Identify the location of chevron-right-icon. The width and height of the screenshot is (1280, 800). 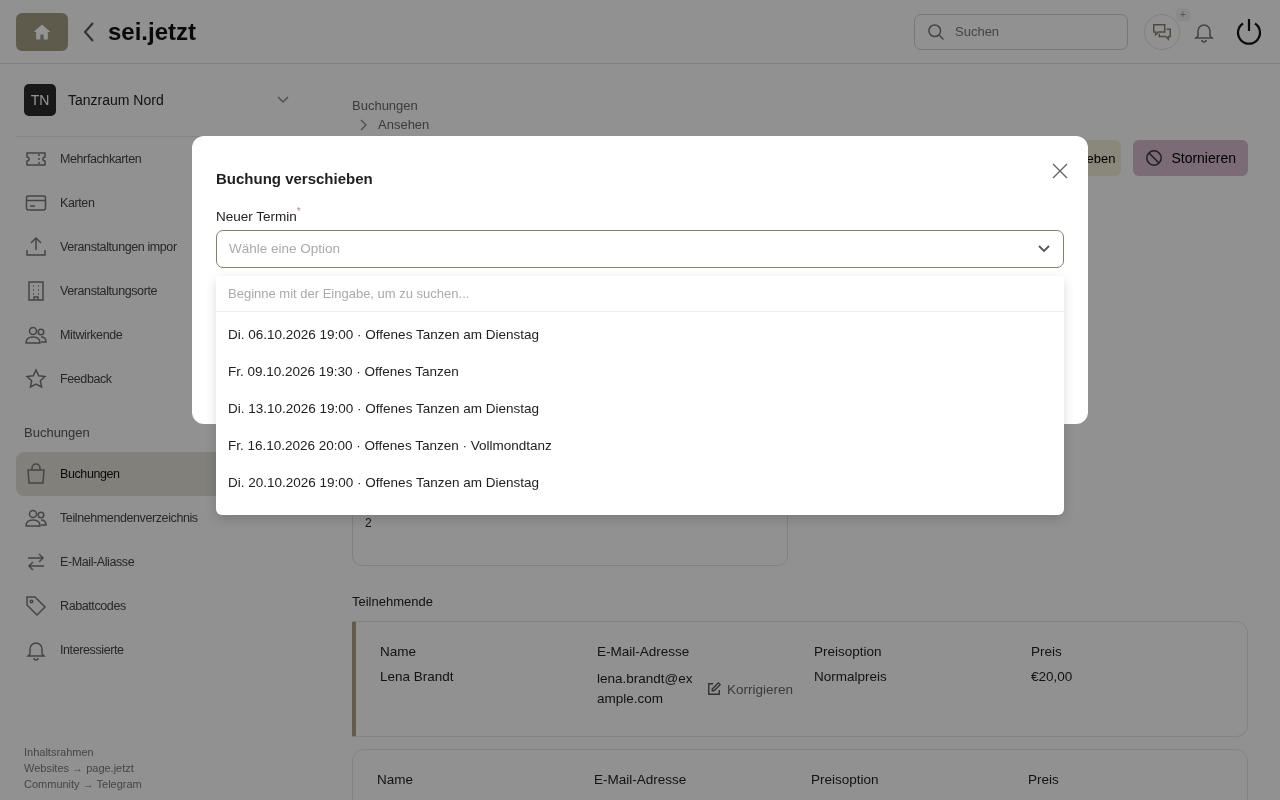
(363, 124).